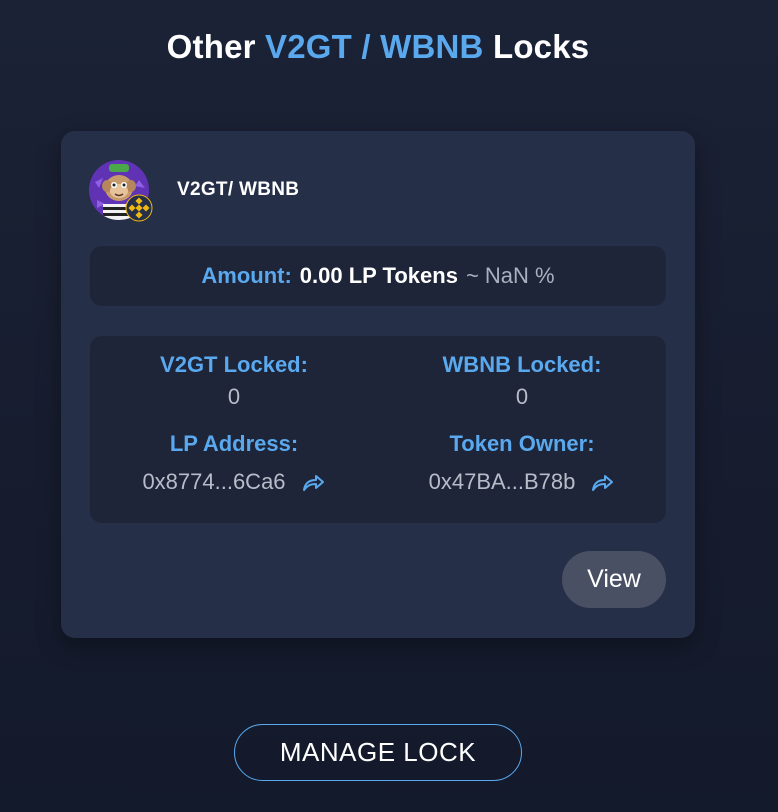 Image resolution: width=778 pixels, height=812 pixels. I want to click on token0-locked-label: V2GT Locked:, so click(234, 364).